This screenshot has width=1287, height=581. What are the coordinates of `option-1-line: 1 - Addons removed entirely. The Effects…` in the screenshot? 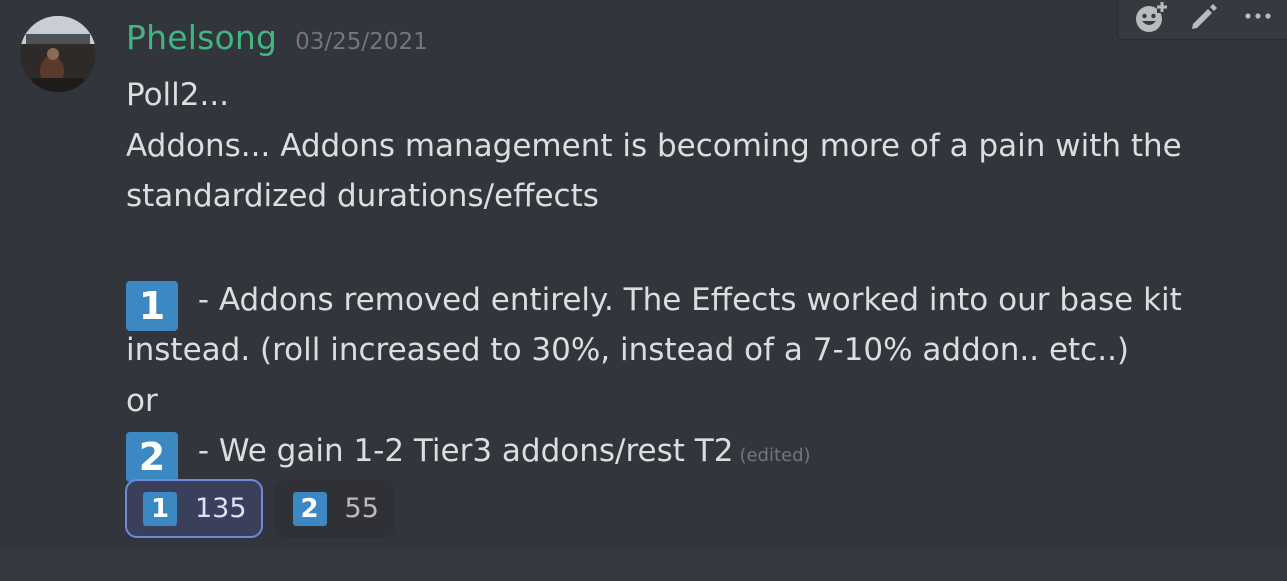 It's located at (676, 303).